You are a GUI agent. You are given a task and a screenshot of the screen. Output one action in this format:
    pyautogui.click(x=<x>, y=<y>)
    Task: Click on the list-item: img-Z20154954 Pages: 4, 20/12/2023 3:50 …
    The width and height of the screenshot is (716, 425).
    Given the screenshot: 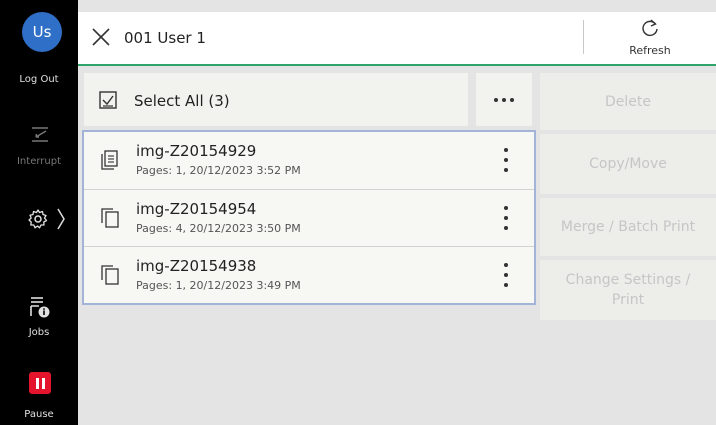 What is the action you would take?
    pyautogui.click(x=309, y=217)
    